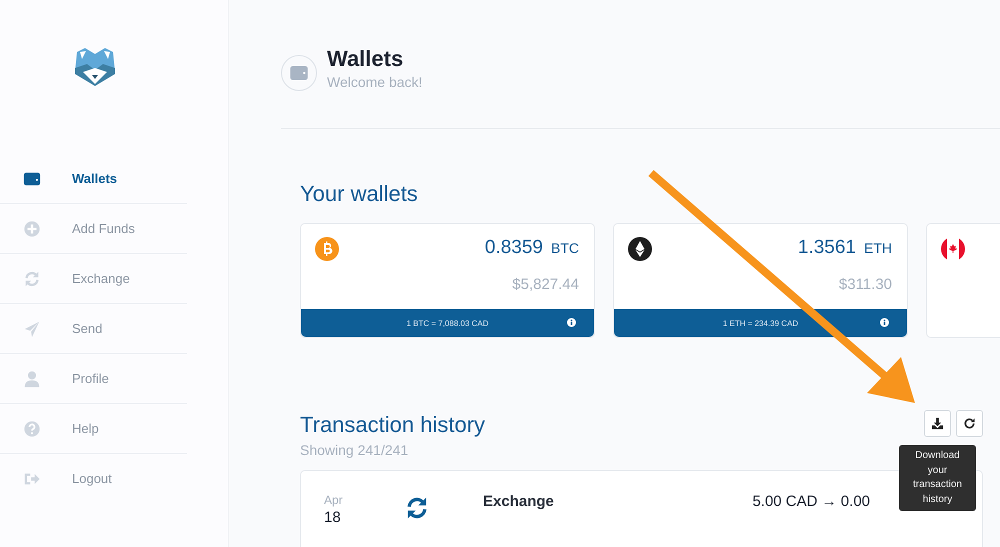 The height and width of the screenshot is (547, 1000). What do you see at coordinates (447, 323) in the screenshot?
I see `exchange-rate: 1 BTC = 7,088.03 CAD` at bounding box center [447, 323].